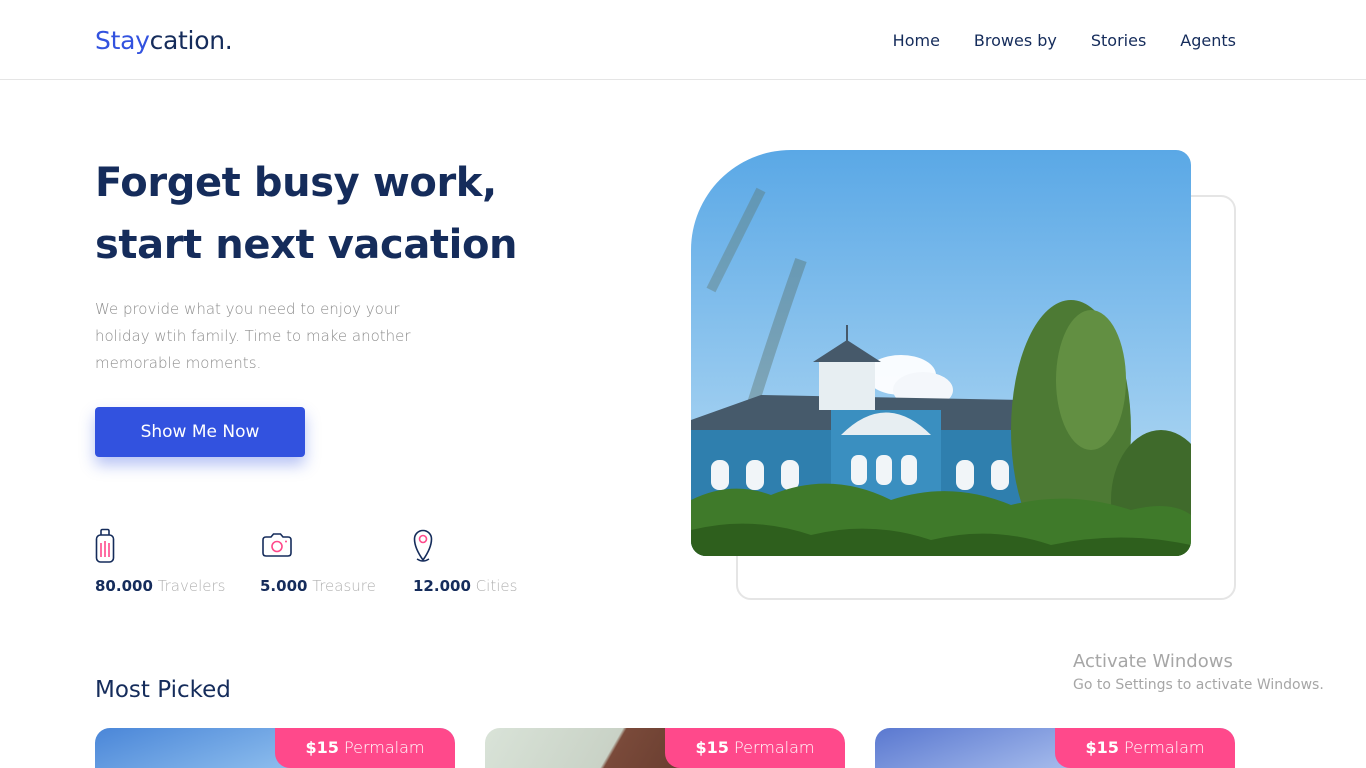 This screenshot has height=768, width=1366. I want to click on show-me-now-button: Show Me Now, so click(200, 432).